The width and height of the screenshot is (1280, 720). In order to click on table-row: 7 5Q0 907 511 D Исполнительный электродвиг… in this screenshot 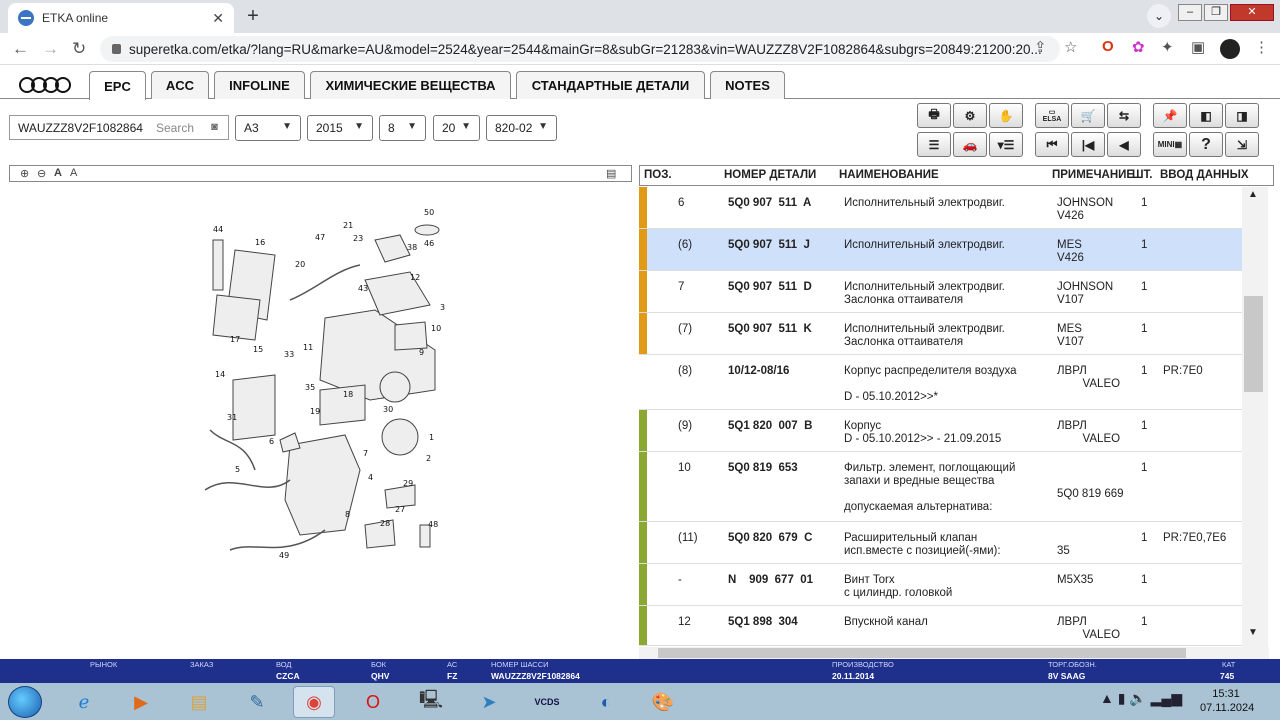, I will do `click(940, 292)`.